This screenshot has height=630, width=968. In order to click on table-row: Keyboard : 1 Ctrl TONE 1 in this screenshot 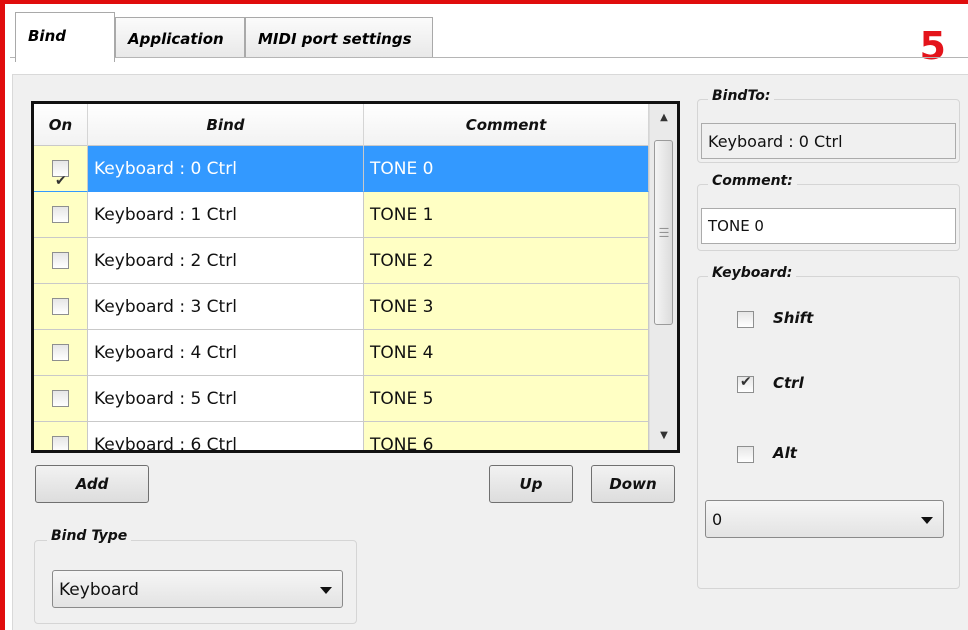, I will do `click(341, 215)`.